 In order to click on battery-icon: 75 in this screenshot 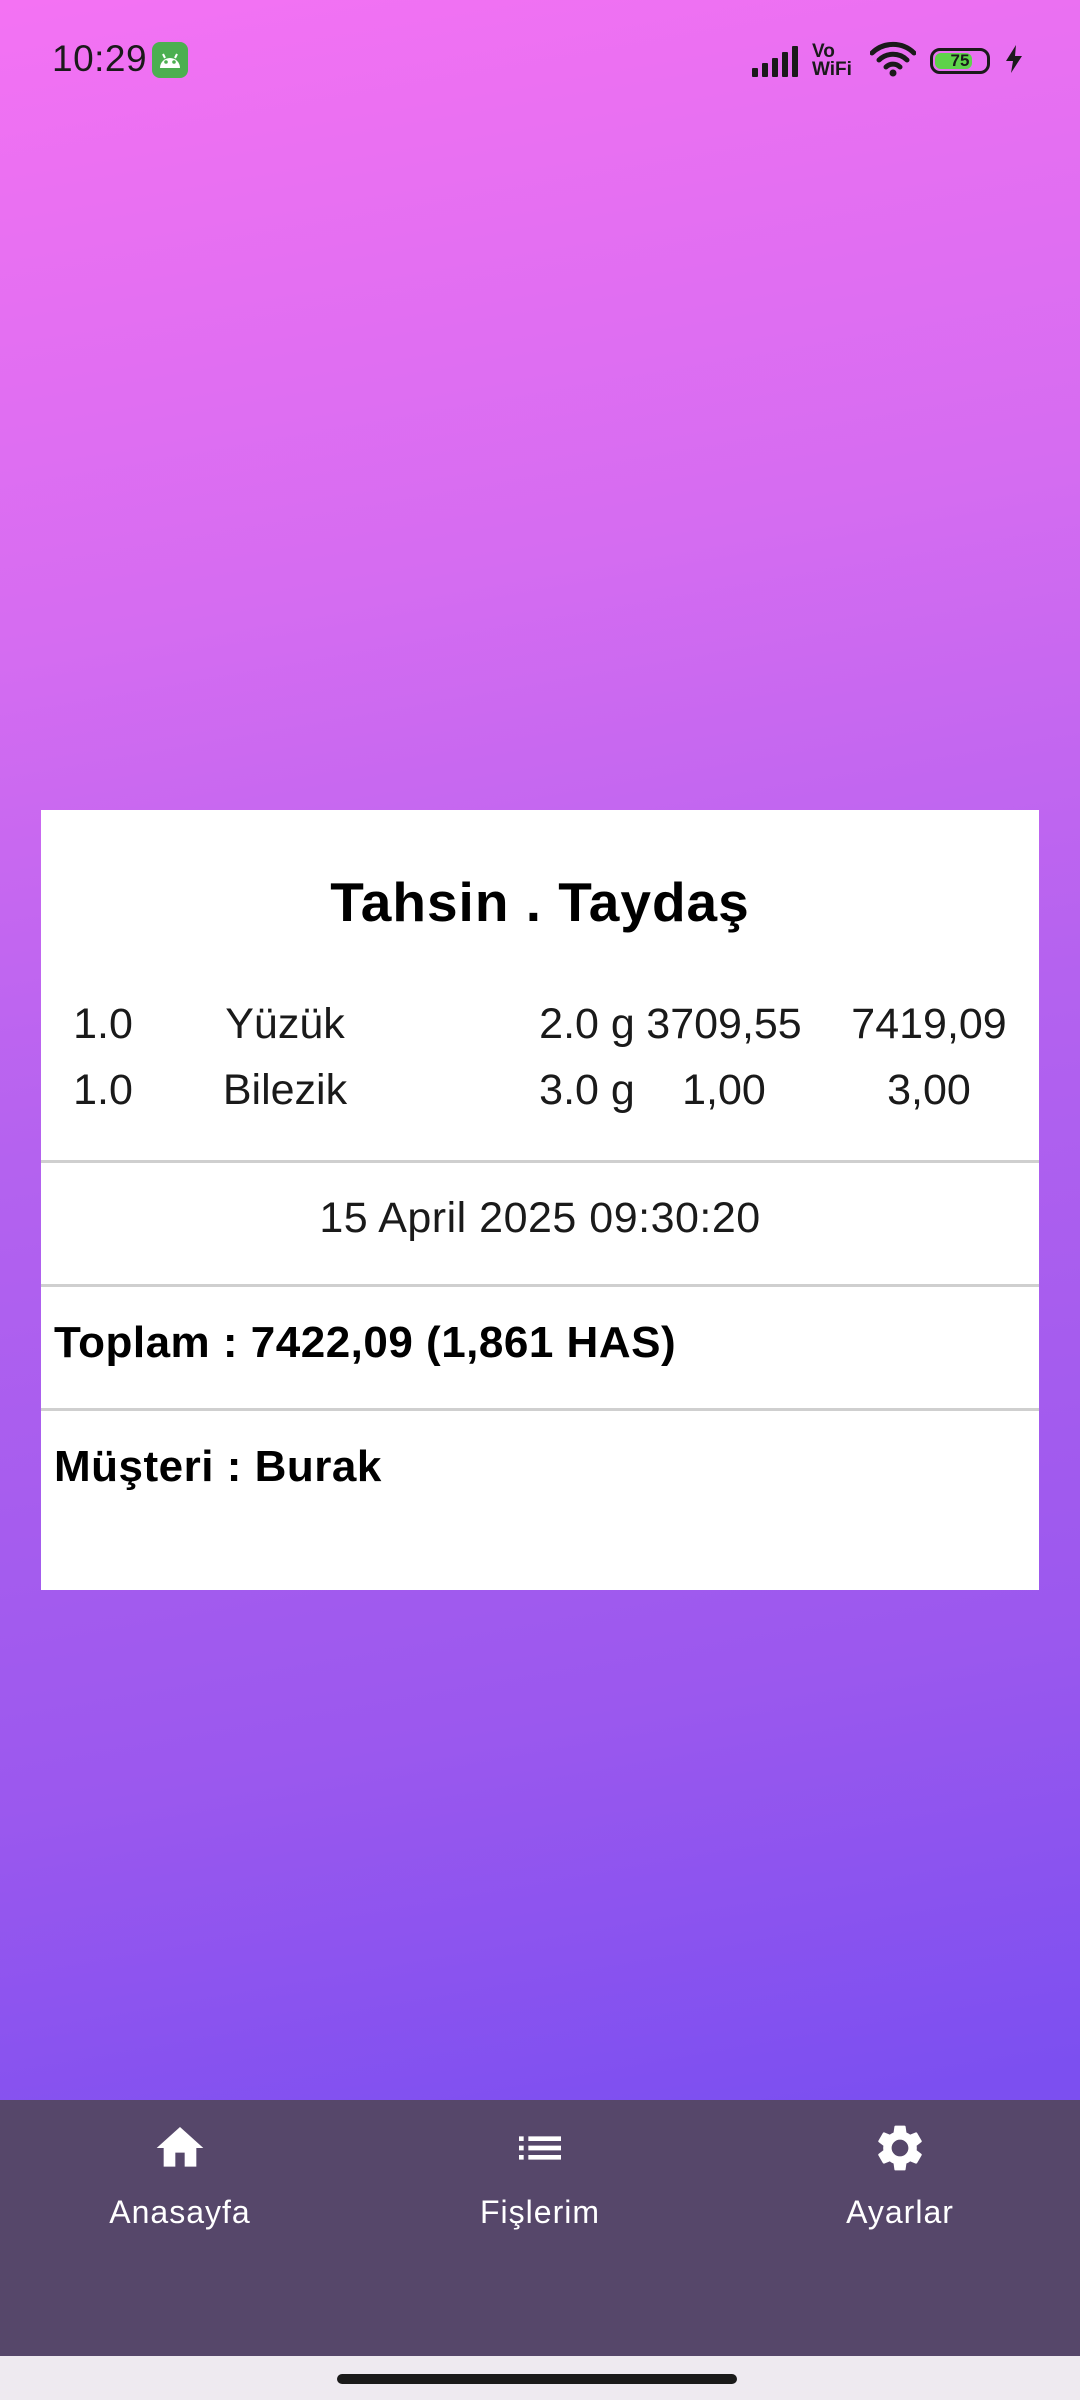, I will do `click(960, 61)`.